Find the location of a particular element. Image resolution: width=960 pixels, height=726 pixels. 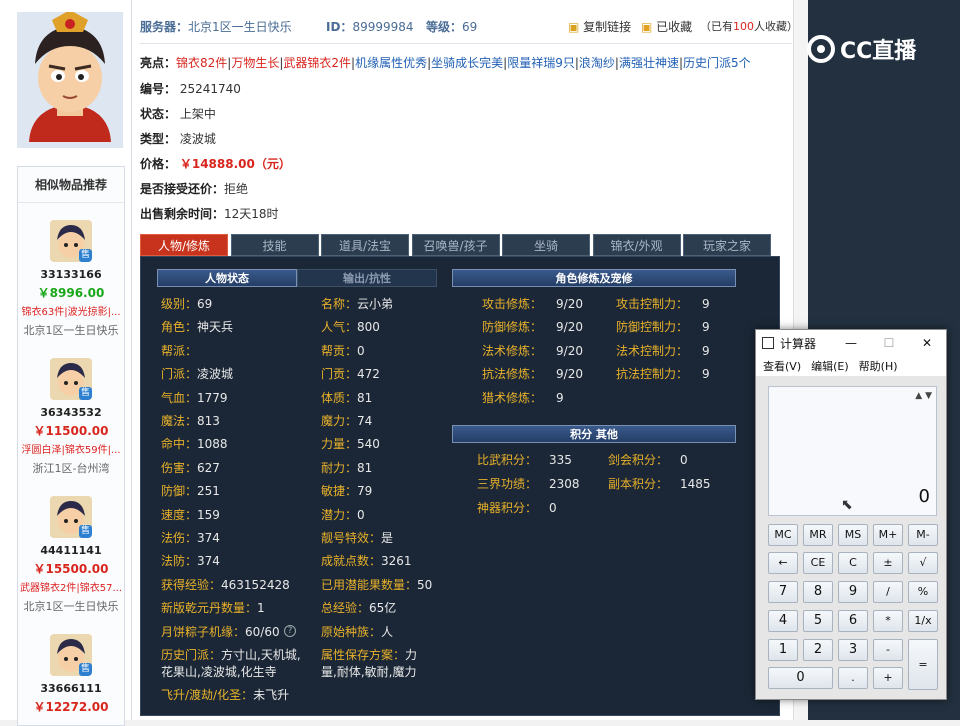

stat-value: 9/20 is located at coordinates (569, 304).